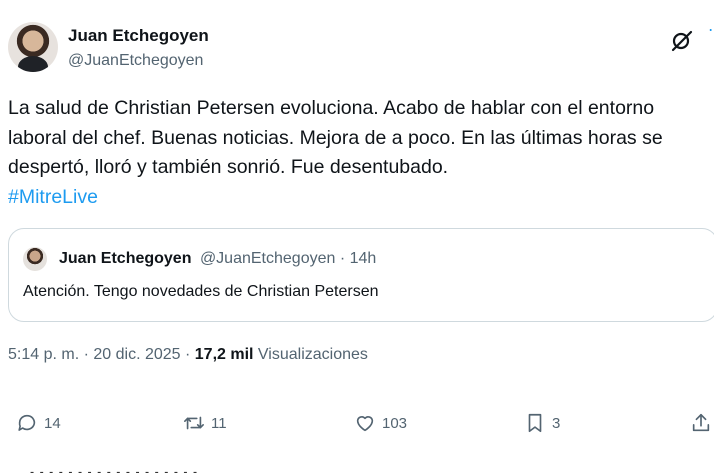 The image size is (714, 473). I want to click on cropped-footer-glyphs: ▪ ▪ ▪ ▪ ▪ ▪ ▪ ▪ ▪ ▪ ▪ ▪ ▪ ▪ ▪ ▪ ▪ ▪, so click(114, 469).